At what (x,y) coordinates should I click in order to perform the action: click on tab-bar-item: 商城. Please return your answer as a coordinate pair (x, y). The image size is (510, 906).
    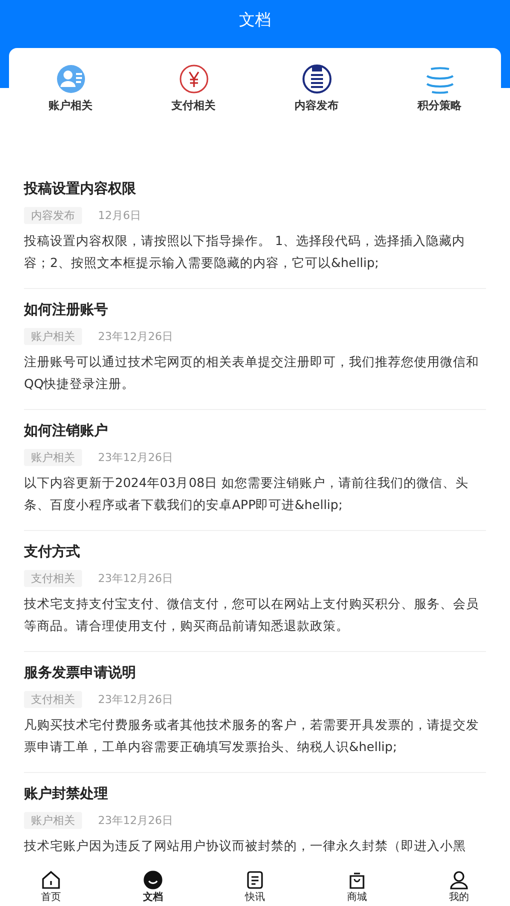
    Looking at the image, I should click on (357, 887).